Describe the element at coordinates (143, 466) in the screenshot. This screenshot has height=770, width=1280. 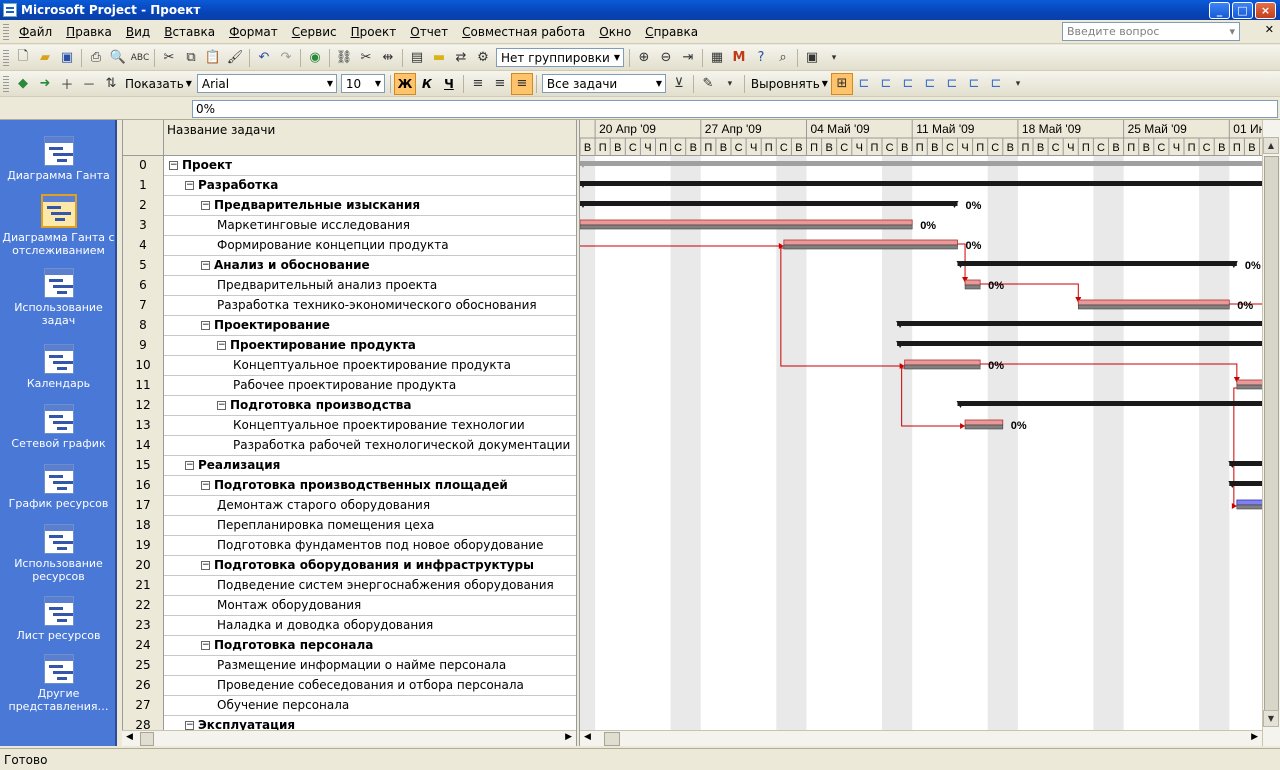
I see `row-id: 15` at that location.